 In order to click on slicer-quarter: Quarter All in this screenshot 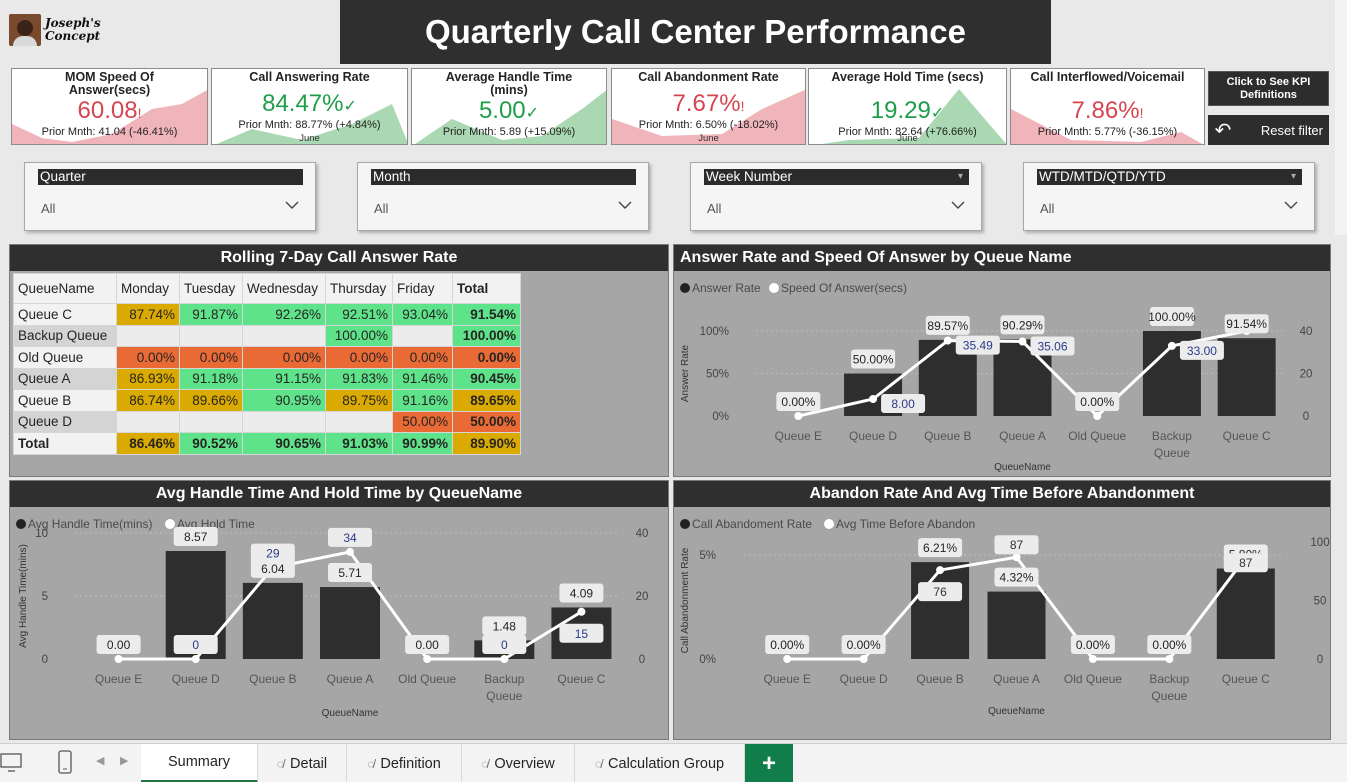, I will do `click(170, 196)`.